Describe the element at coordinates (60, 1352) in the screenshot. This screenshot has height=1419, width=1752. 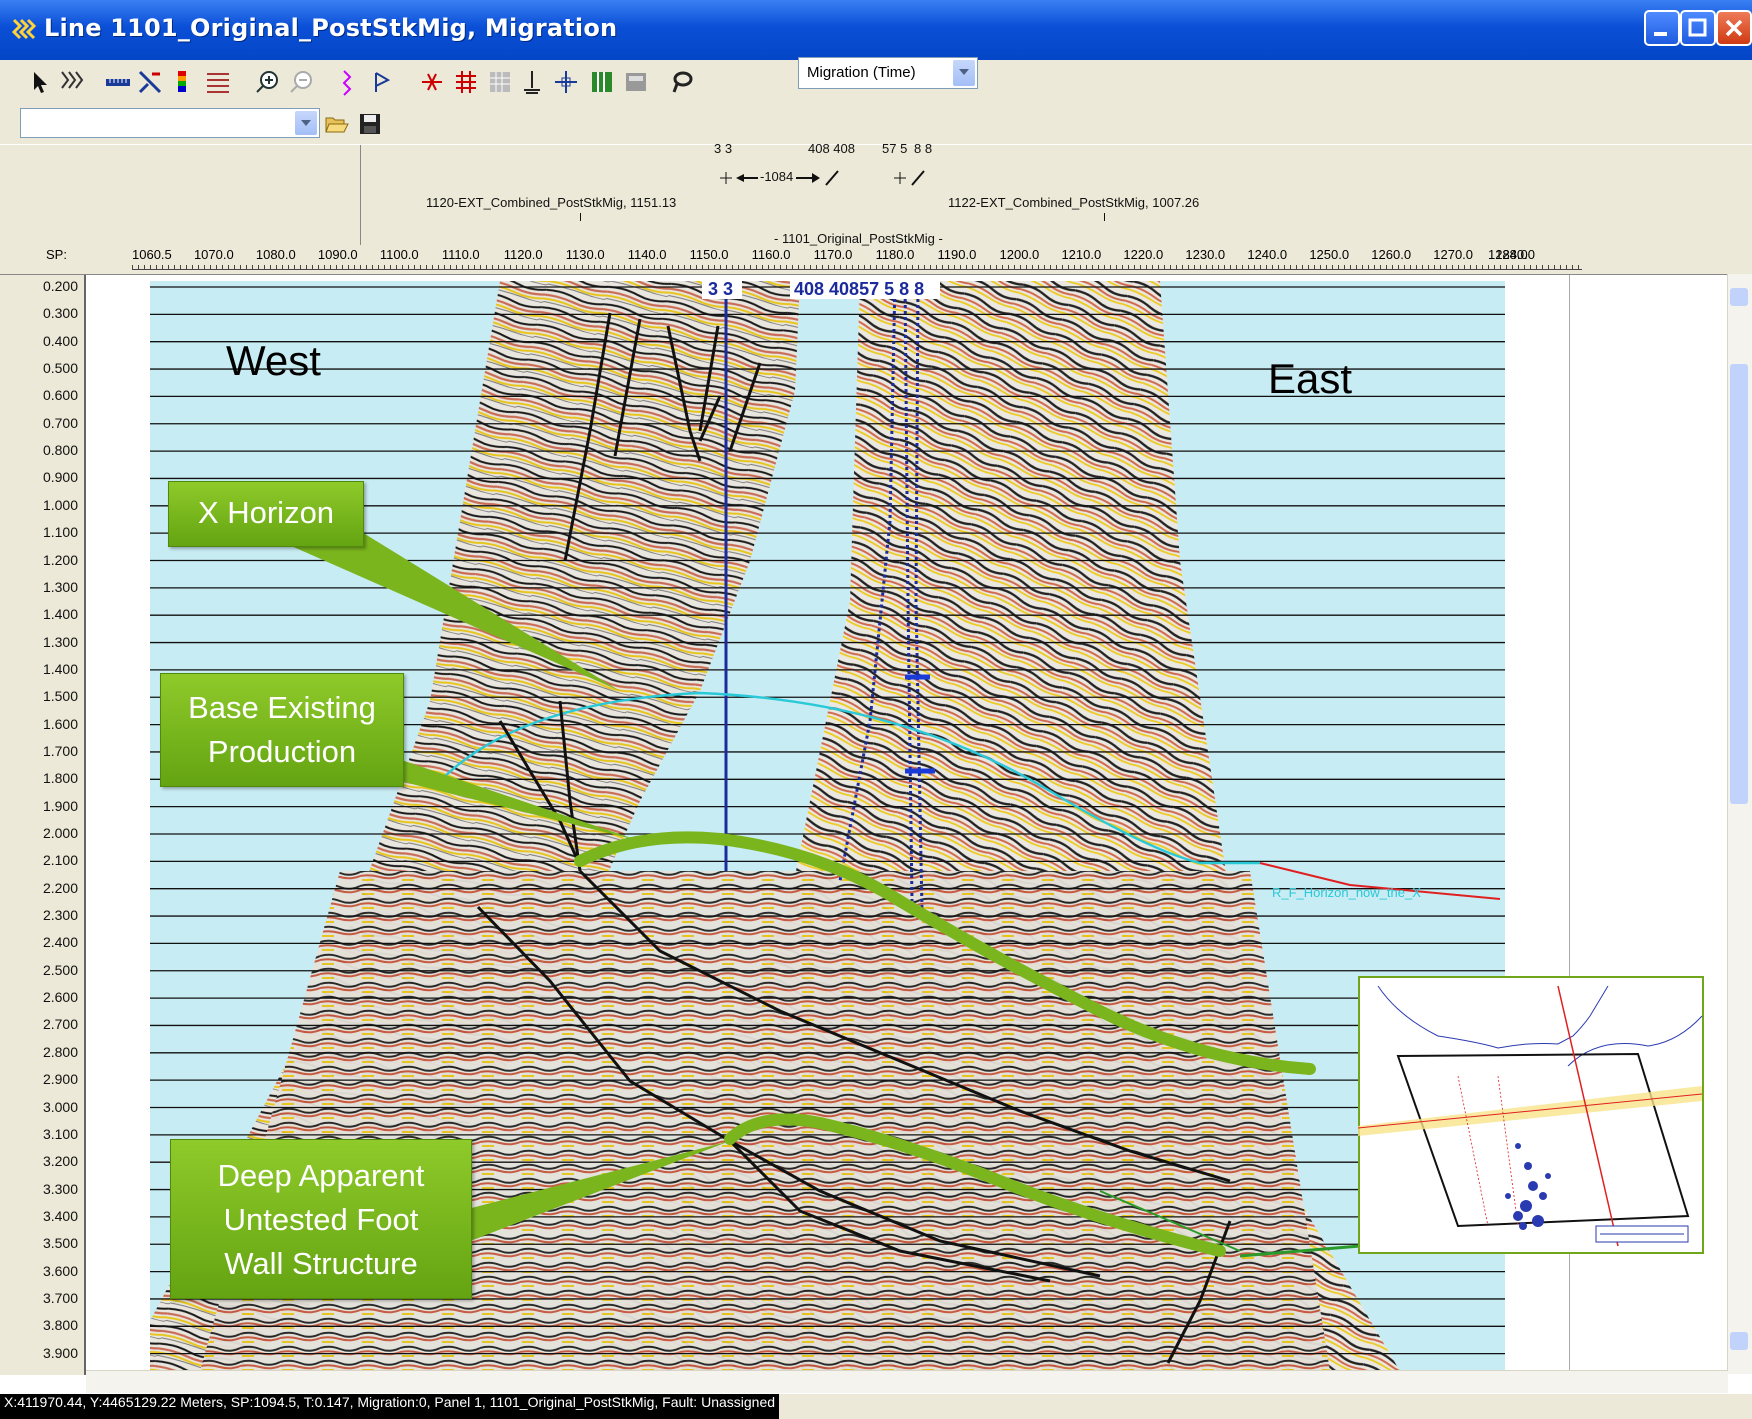
I see `time-tick-label: 3.900` at that location.